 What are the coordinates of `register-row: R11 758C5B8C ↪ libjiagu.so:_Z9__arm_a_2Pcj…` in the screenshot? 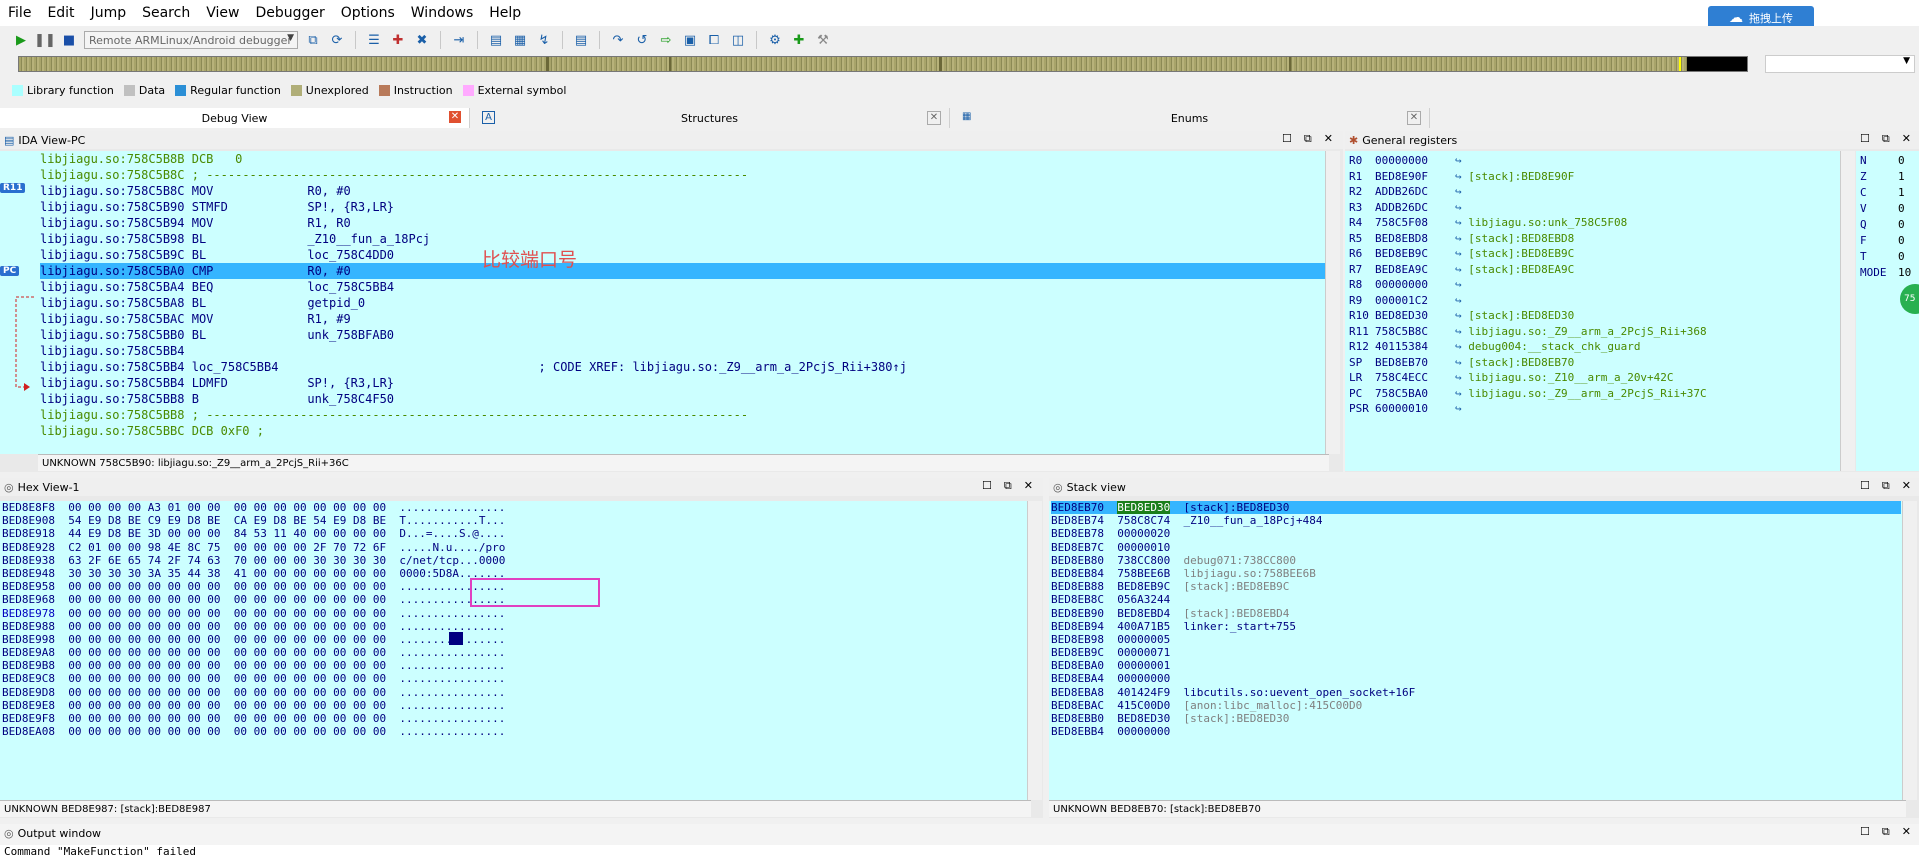 It's located at (1528, 332).